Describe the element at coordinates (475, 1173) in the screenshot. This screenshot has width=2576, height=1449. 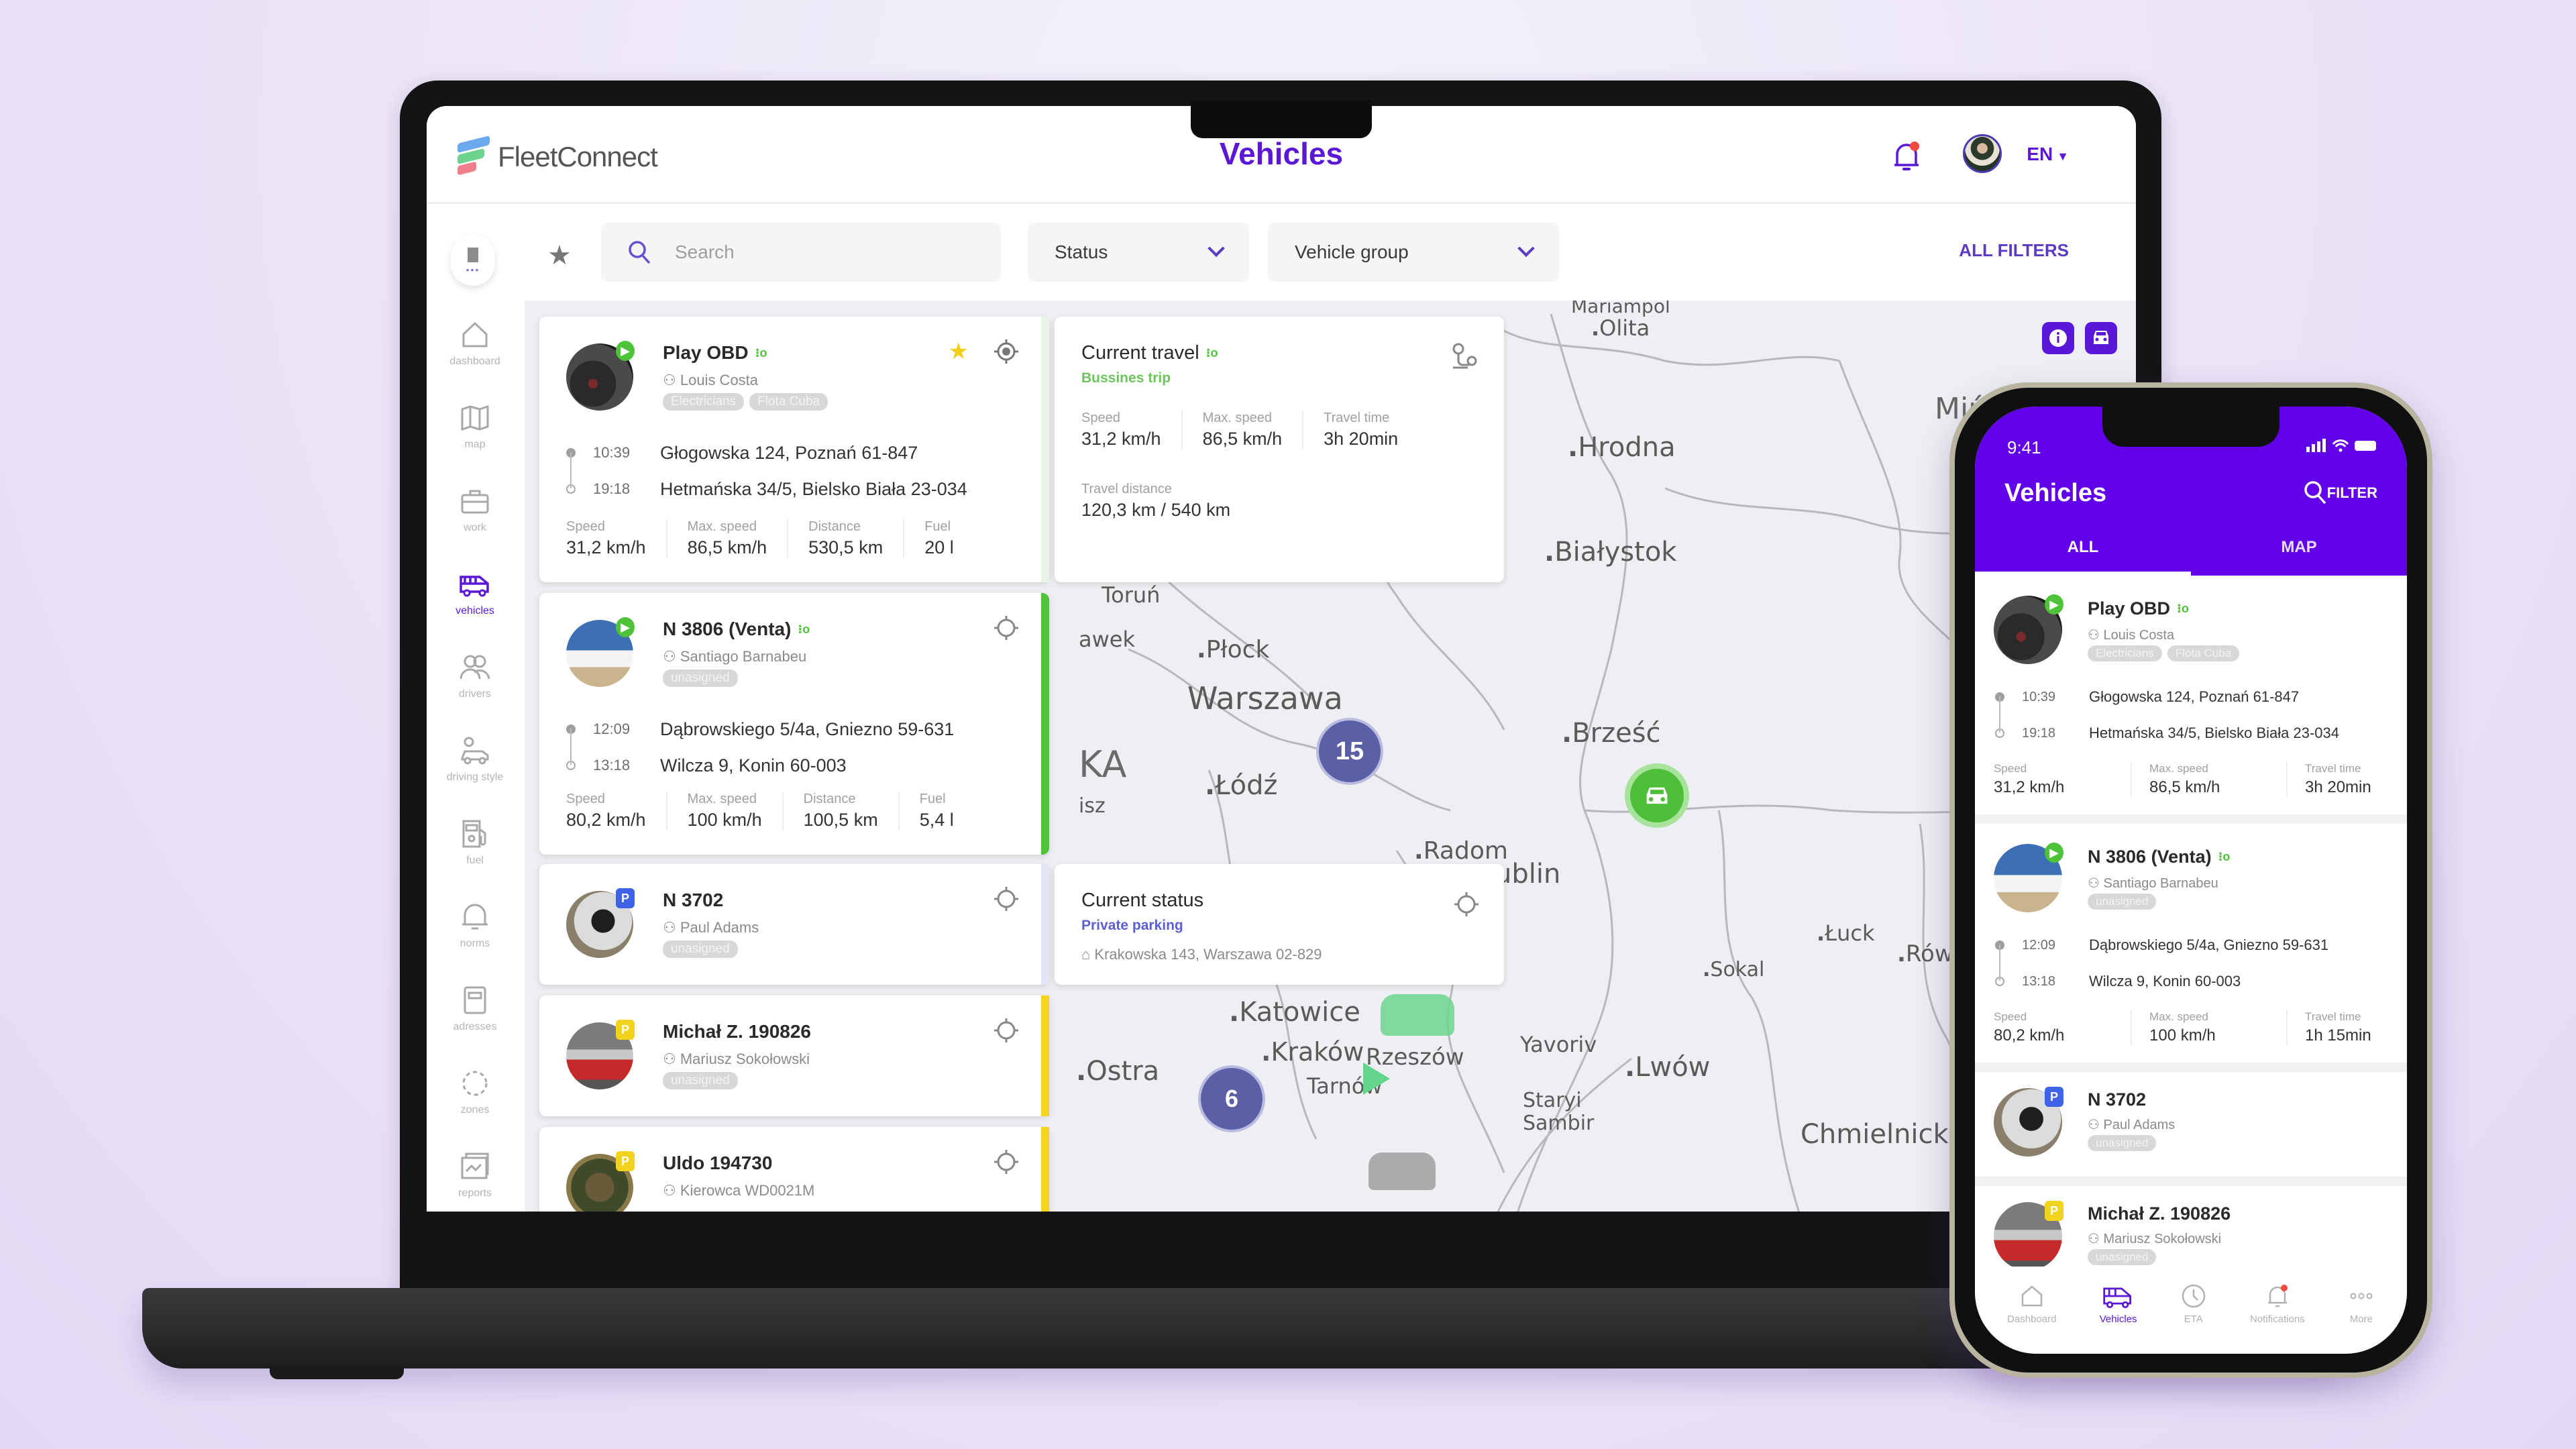
I see `sidebar-item-reports: reports` at that location.